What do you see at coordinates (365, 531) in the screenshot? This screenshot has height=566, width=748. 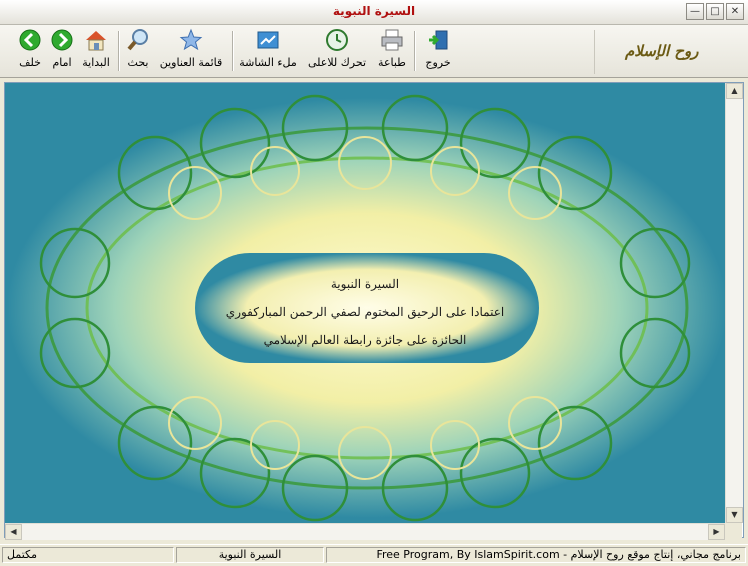 I see `horizontal-scrollbar: ◀ ▶` at bounding box center [365, 531].